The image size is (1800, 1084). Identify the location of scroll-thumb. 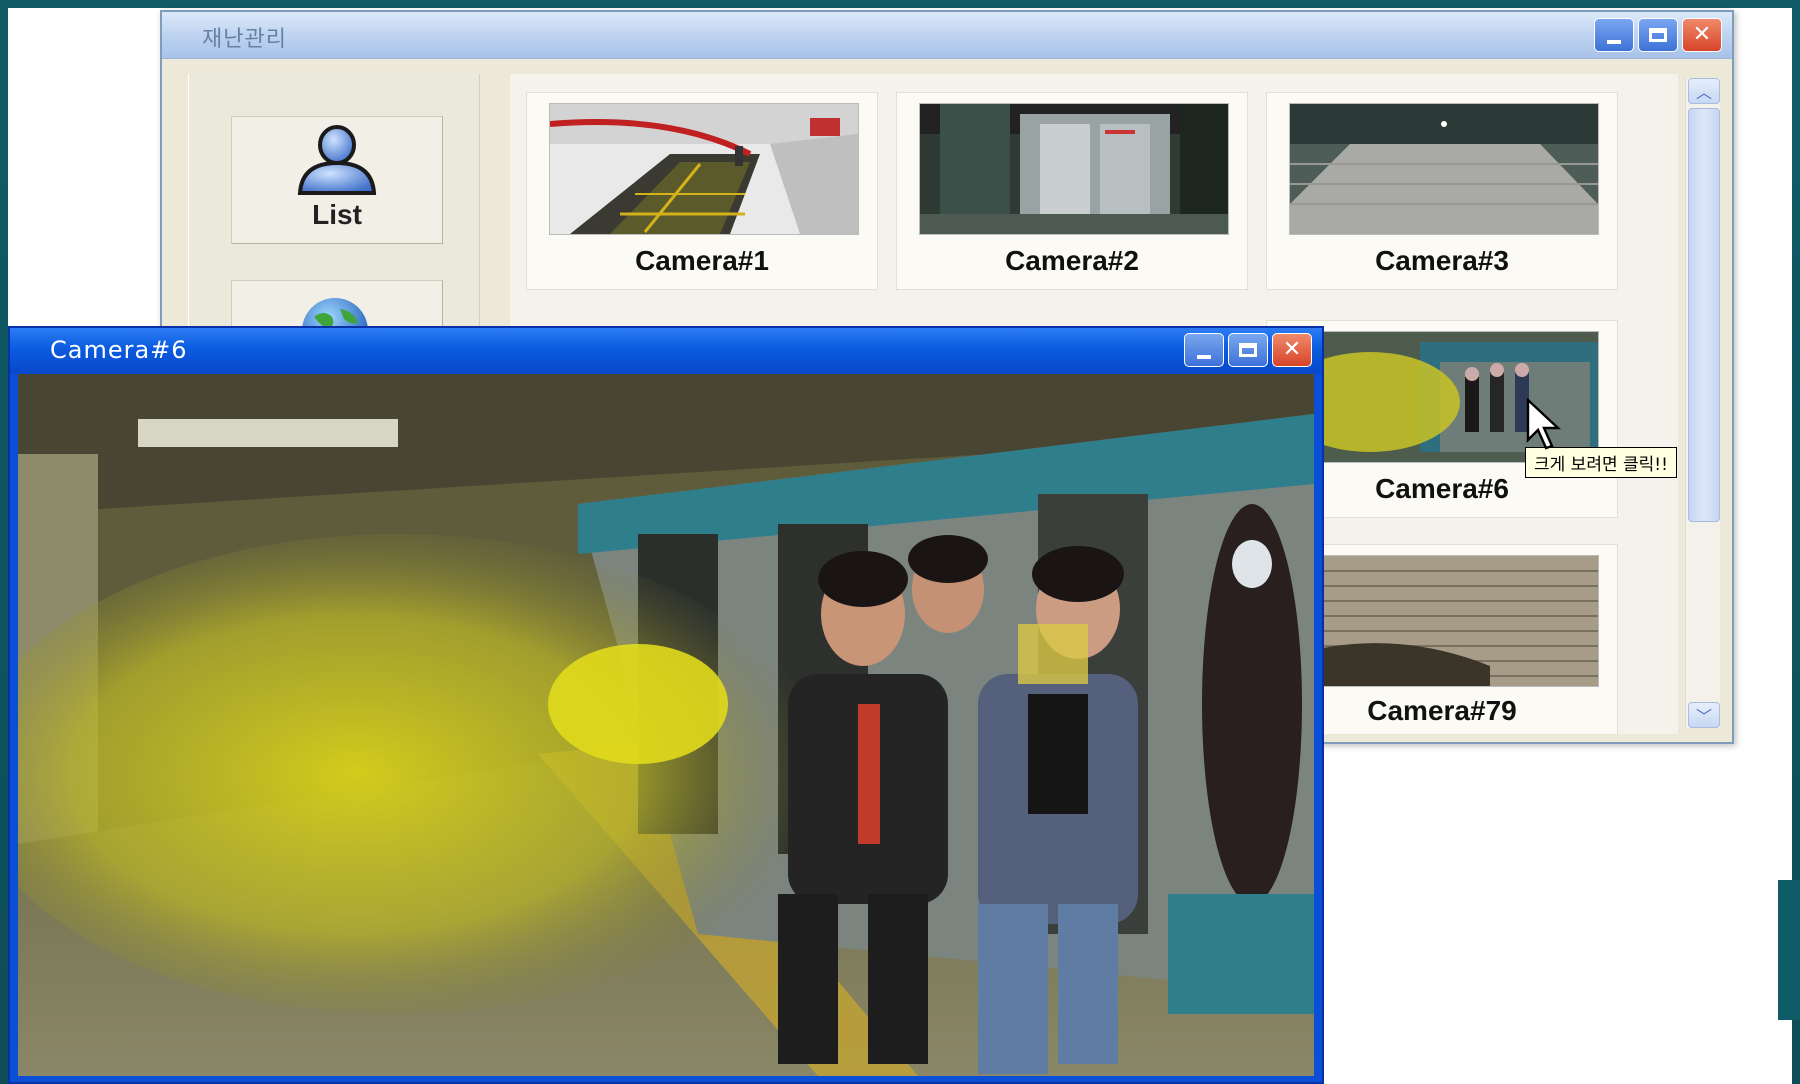
(1704, 315).